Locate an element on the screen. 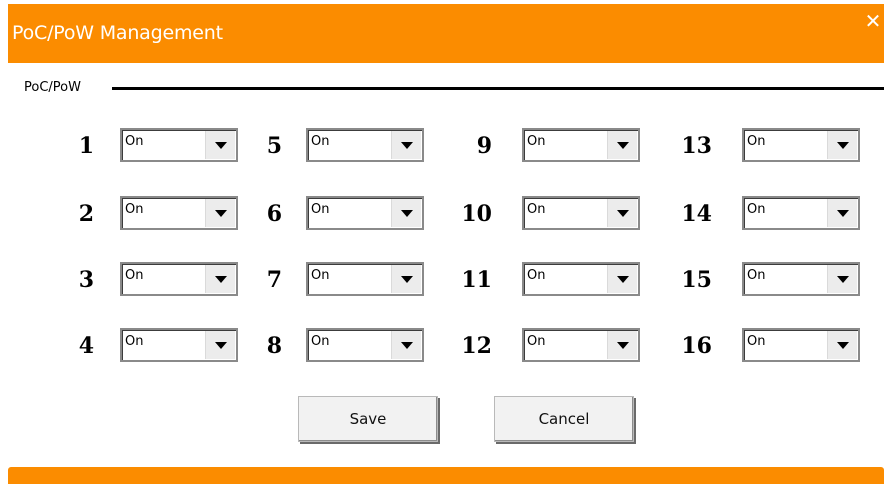 The image size is (884, 484). port-number: 7 is located at coordinates (274, 280).